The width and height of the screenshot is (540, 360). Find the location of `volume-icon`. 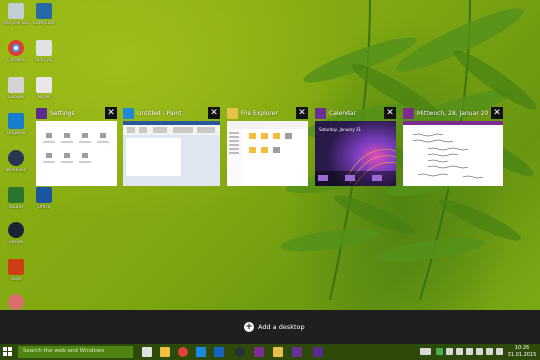

volume-icon is located at coordinates (459, 351).